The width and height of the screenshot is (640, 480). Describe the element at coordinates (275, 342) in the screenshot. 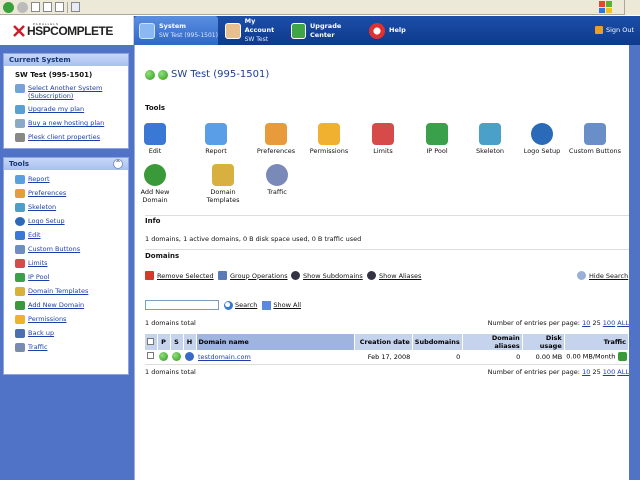

I see `column-header-domain-name: Domain name` at that location.